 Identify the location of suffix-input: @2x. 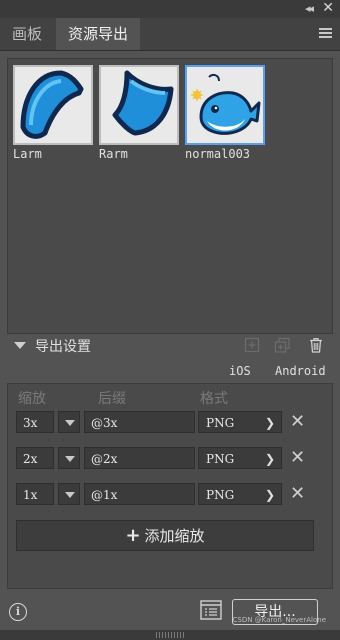
(139, 458).